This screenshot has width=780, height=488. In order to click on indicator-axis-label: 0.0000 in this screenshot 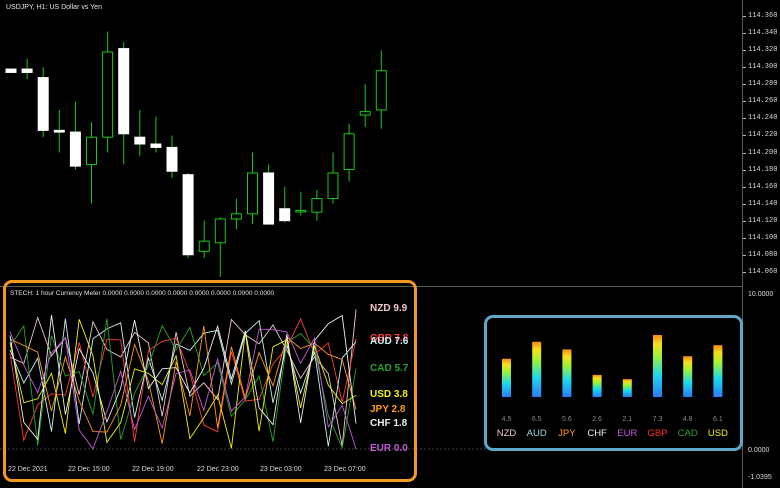, I will do `click(759, 450)`.